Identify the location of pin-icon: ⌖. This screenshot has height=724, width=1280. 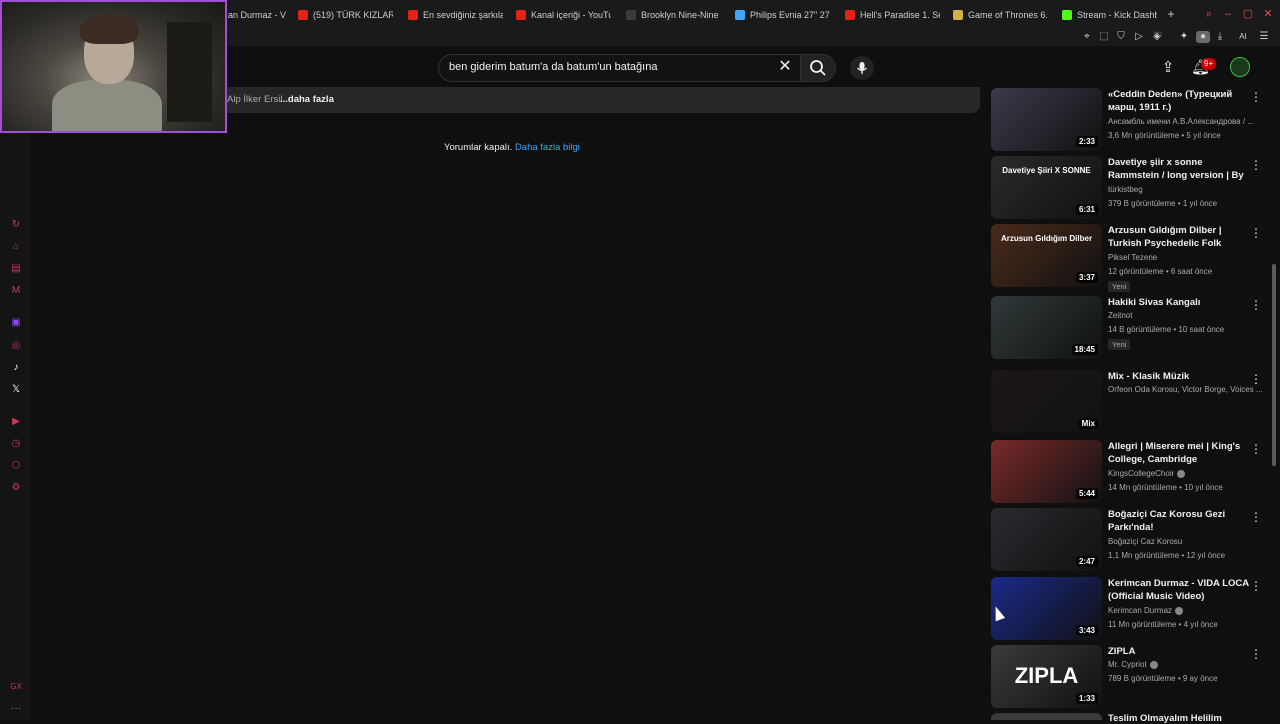
(1087, 37).